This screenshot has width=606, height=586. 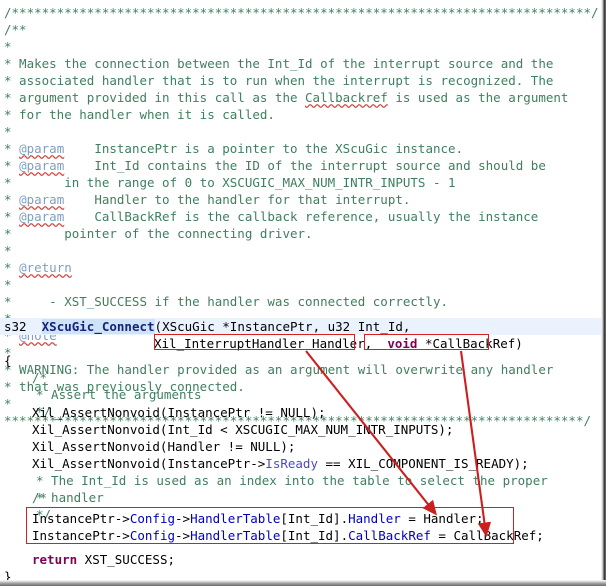 I want to click on assert-line-3: Xil_AssertNonvoid(Handler != NULL);, so click(x=164, y=446).